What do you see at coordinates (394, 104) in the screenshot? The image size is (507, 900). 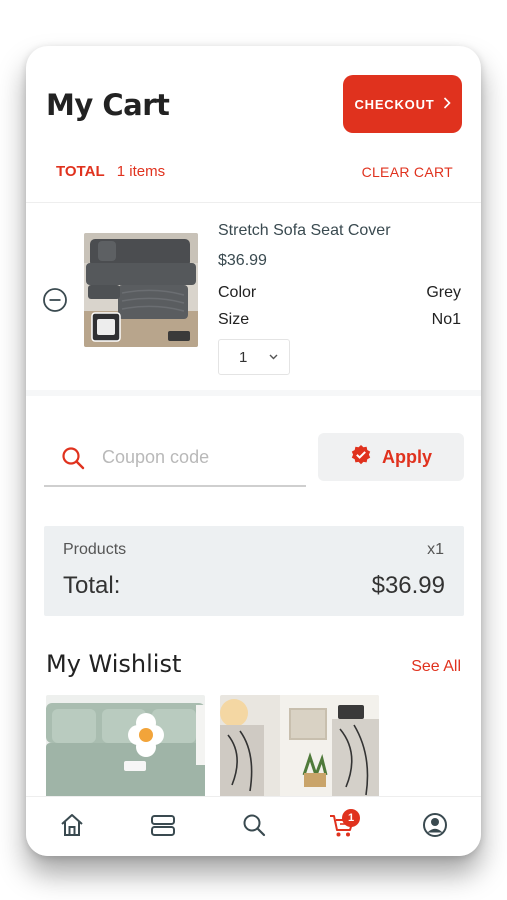 I see `checkout-label: CHECKOUT` at bounding box center [394, 104].